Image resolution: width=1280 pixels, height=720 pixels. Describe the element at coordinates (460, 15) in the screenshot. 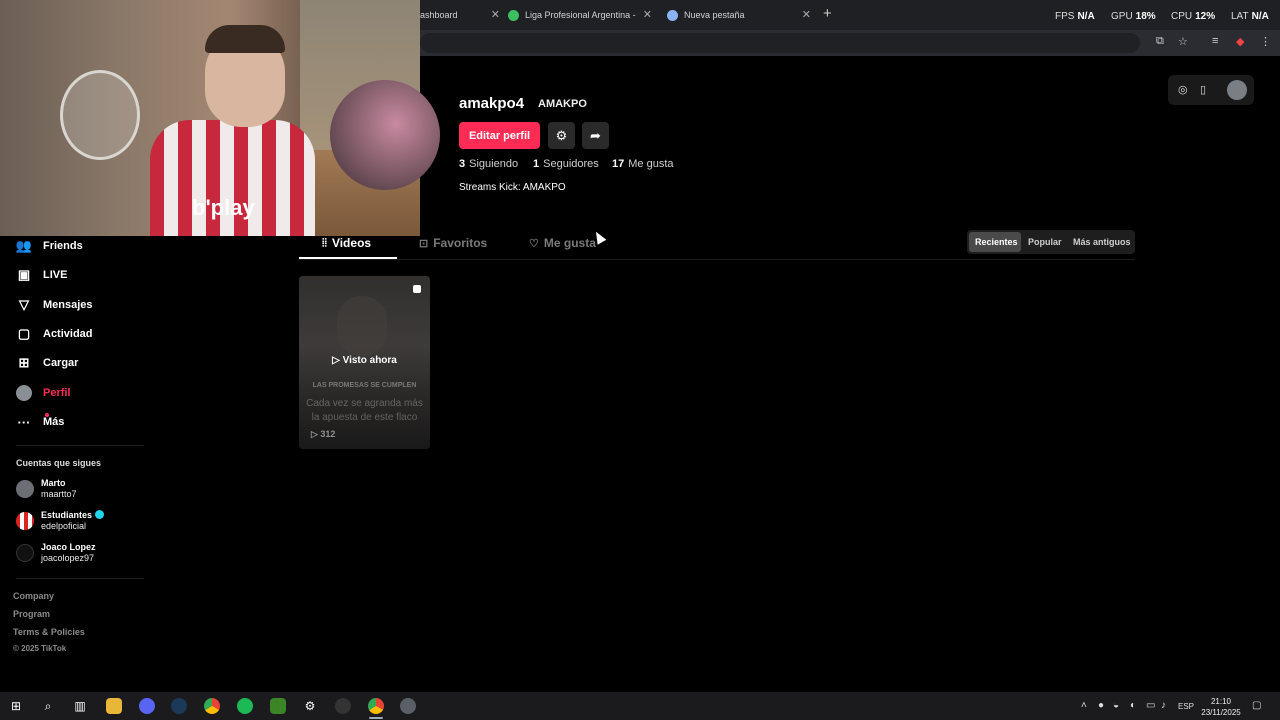

I see `browser-tab-dashboard: ashboard ✕` at that location.